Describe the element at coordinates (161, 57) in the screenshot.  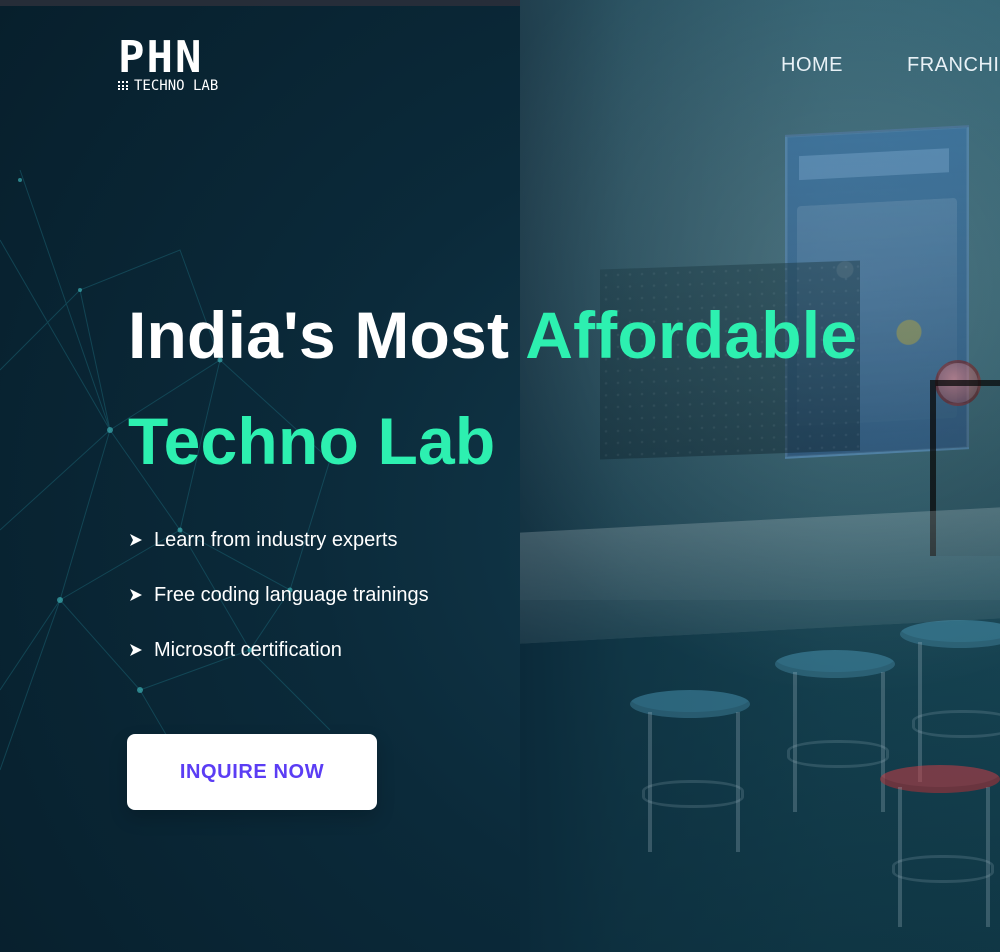
I see `logo-main-text: PHN` at that location.